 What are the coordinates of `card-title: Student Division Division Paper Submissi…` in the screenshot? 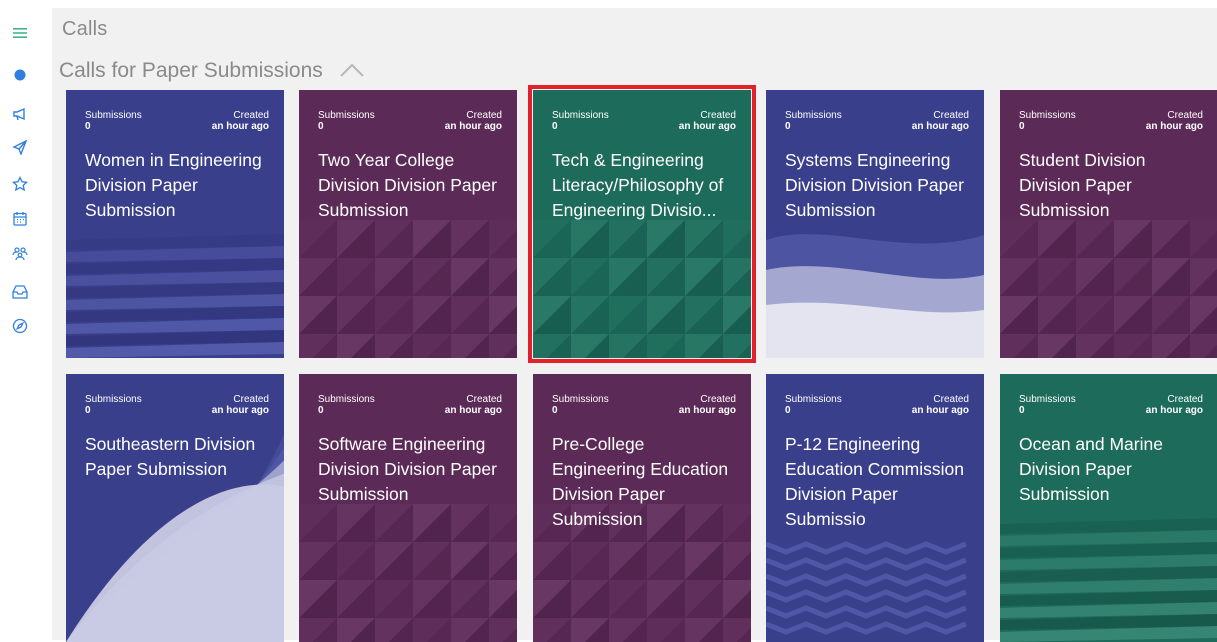 It's located at (1082, 185).